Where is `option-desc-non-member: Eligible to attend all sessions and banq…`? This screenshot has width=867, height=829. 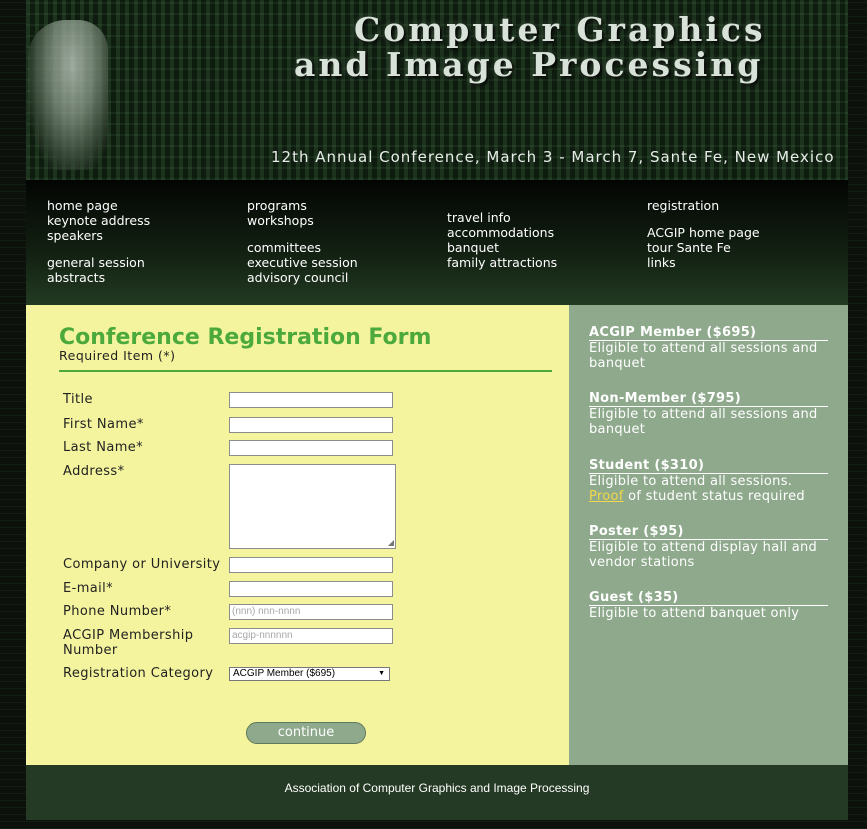
option-desc-non-member: Eligible to attend all sessions and banq… is located at coordinates (703, 422).